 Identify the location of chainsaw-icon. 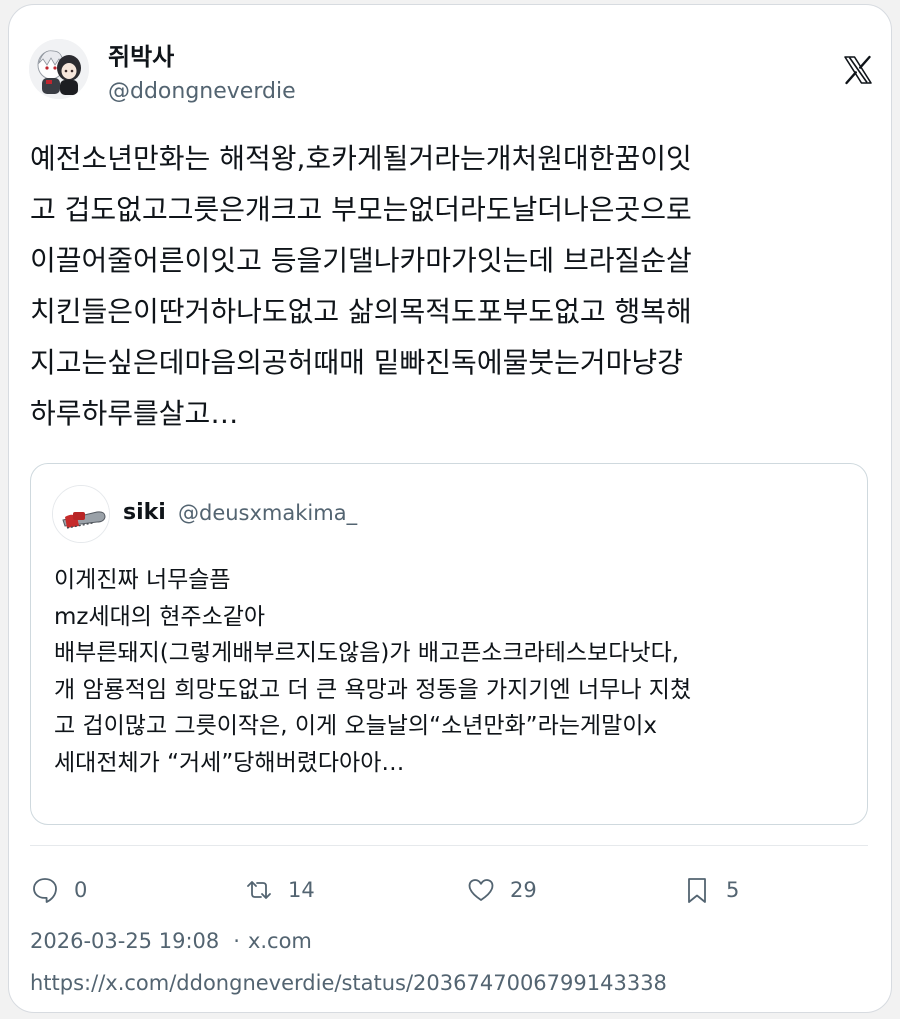
(81, 514).